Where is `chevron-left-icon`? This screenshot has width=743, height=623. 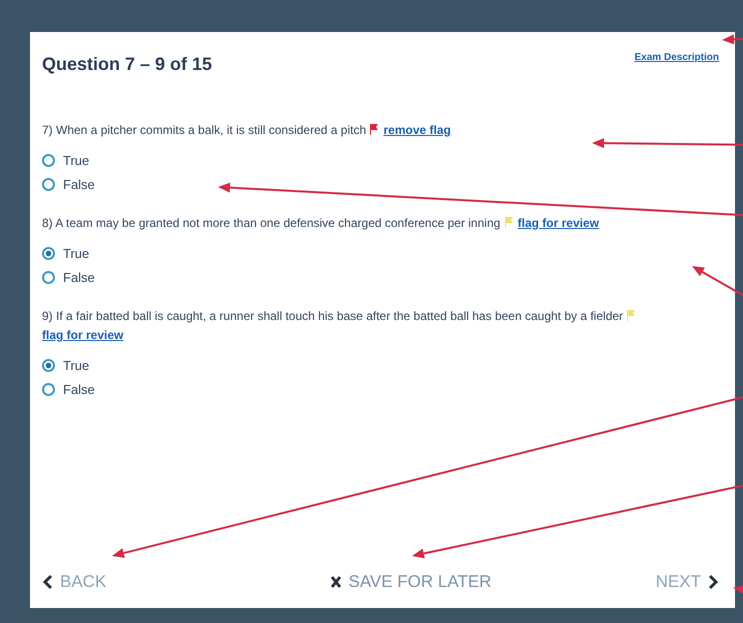 chevron-left-icon is located at coordinates (48, 582).